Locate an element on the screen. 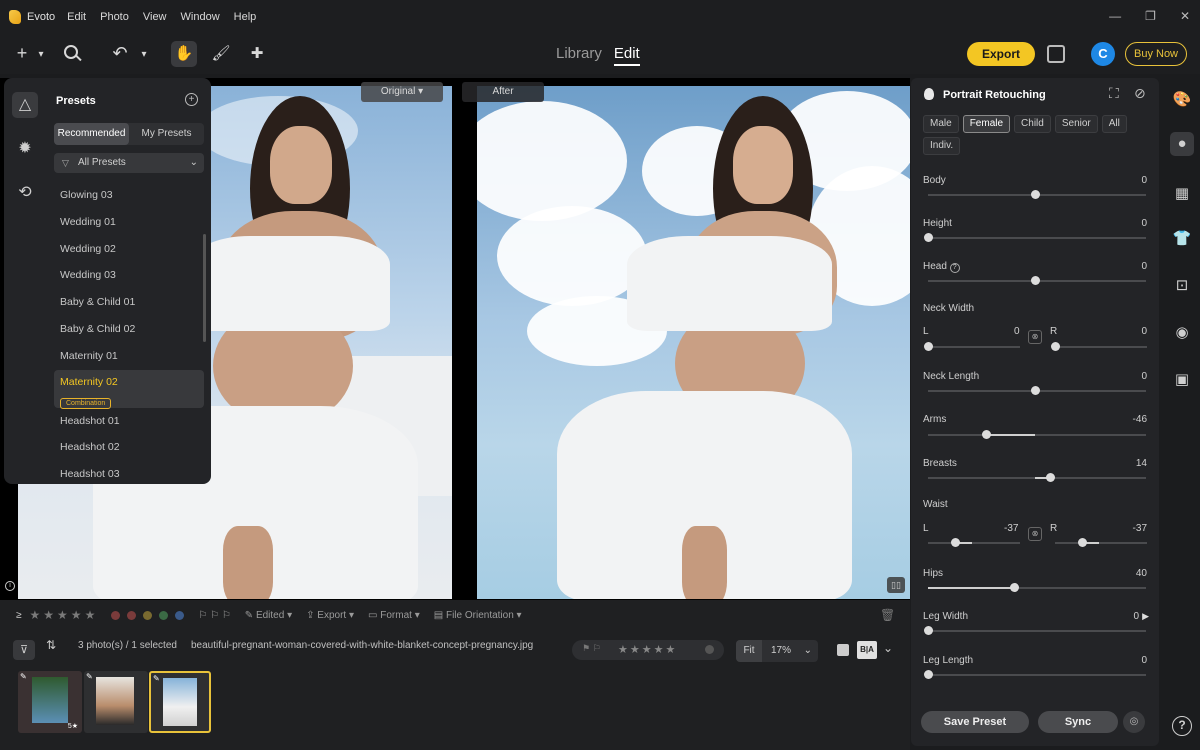 This screenshot has height=750, width=1200. share-icon is located at coordinates (1056, 54).